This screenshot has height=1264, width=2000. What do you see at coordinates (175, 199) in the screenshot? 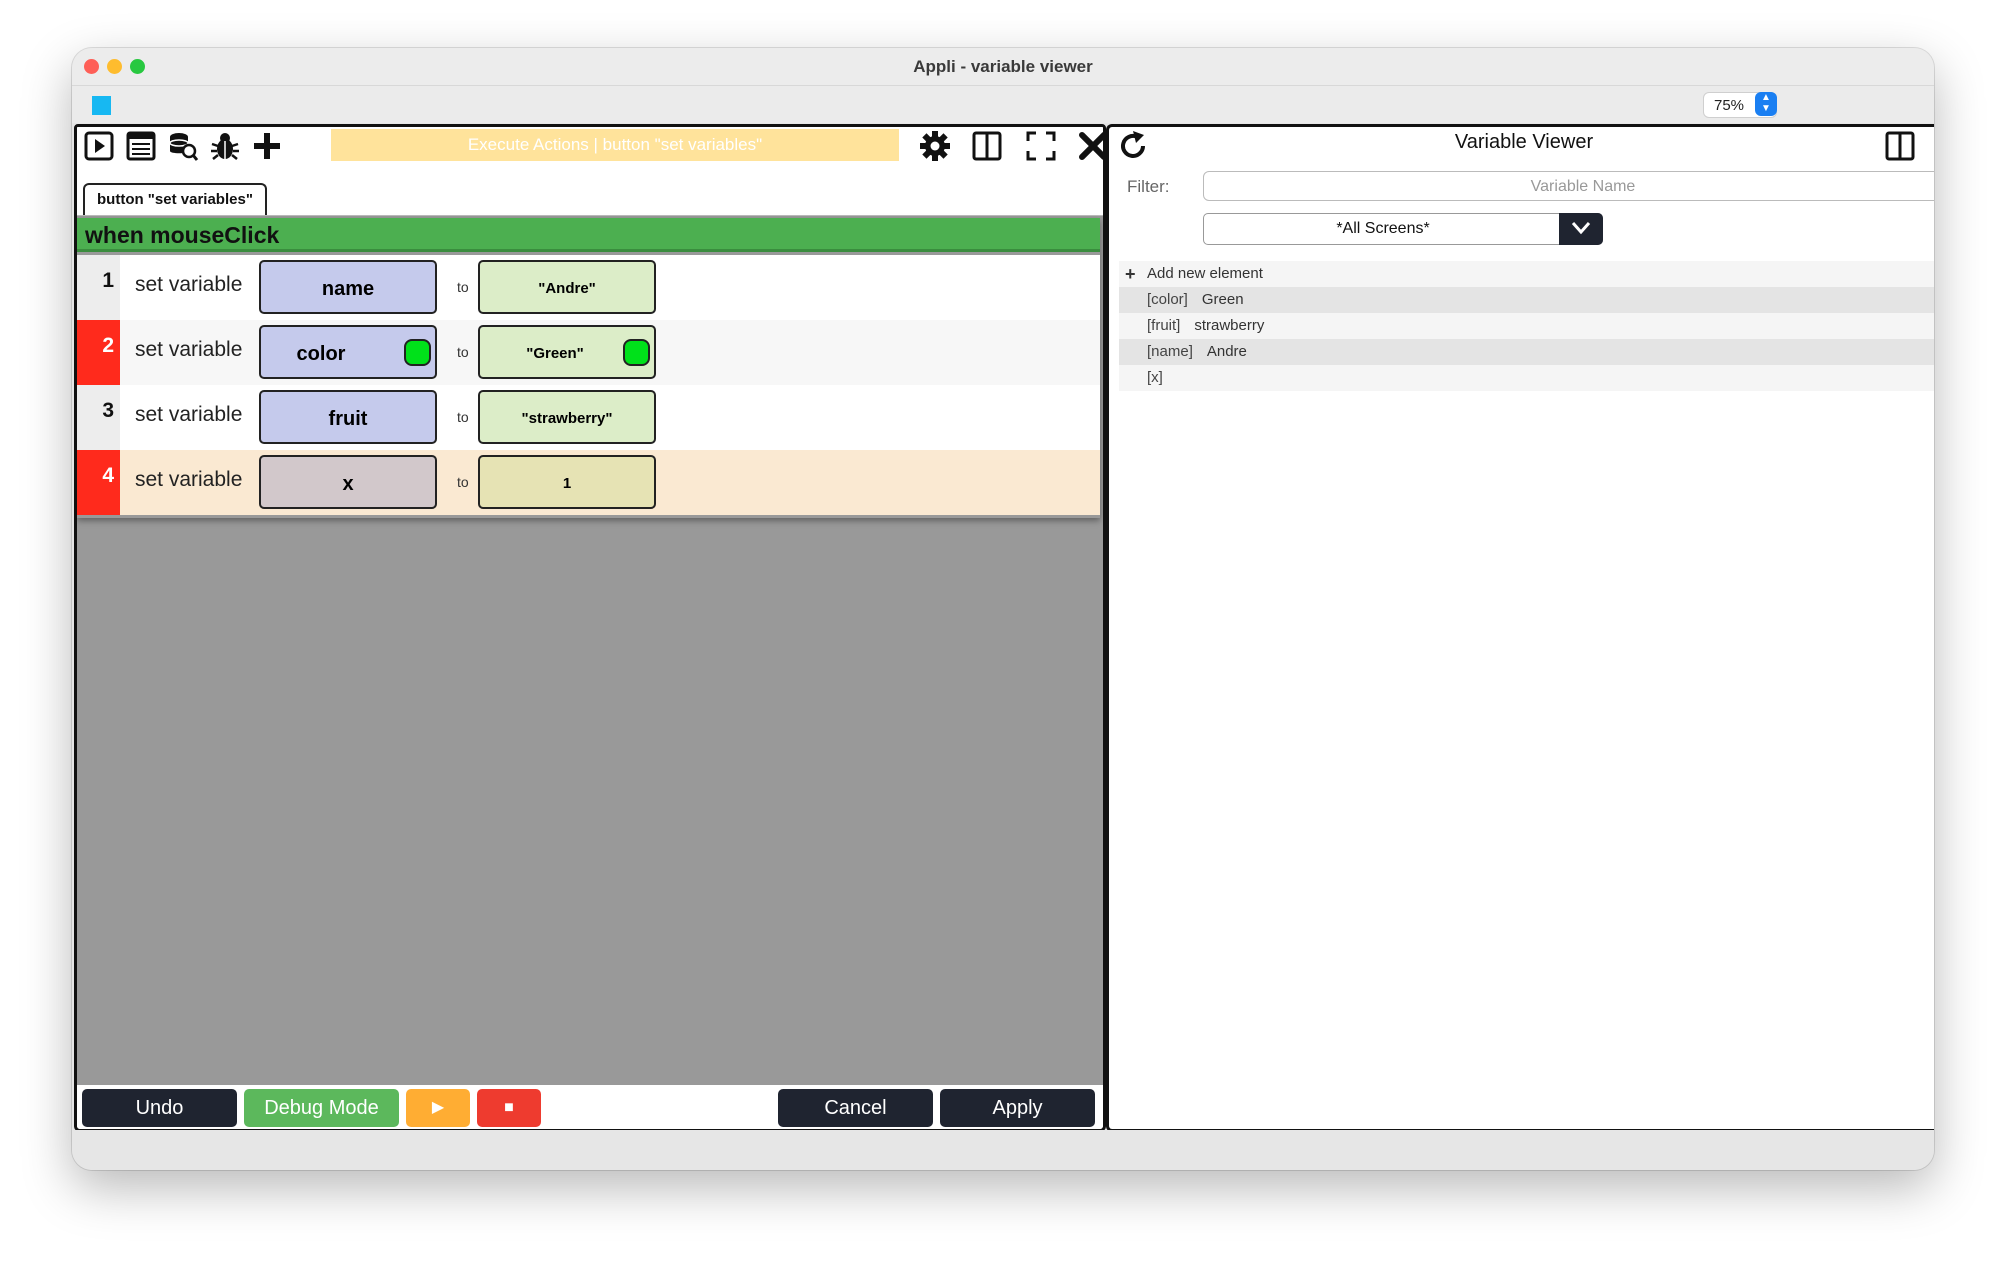
I see `tab-button-set-variables: button "set variables"` at bounding box center [175, 199].